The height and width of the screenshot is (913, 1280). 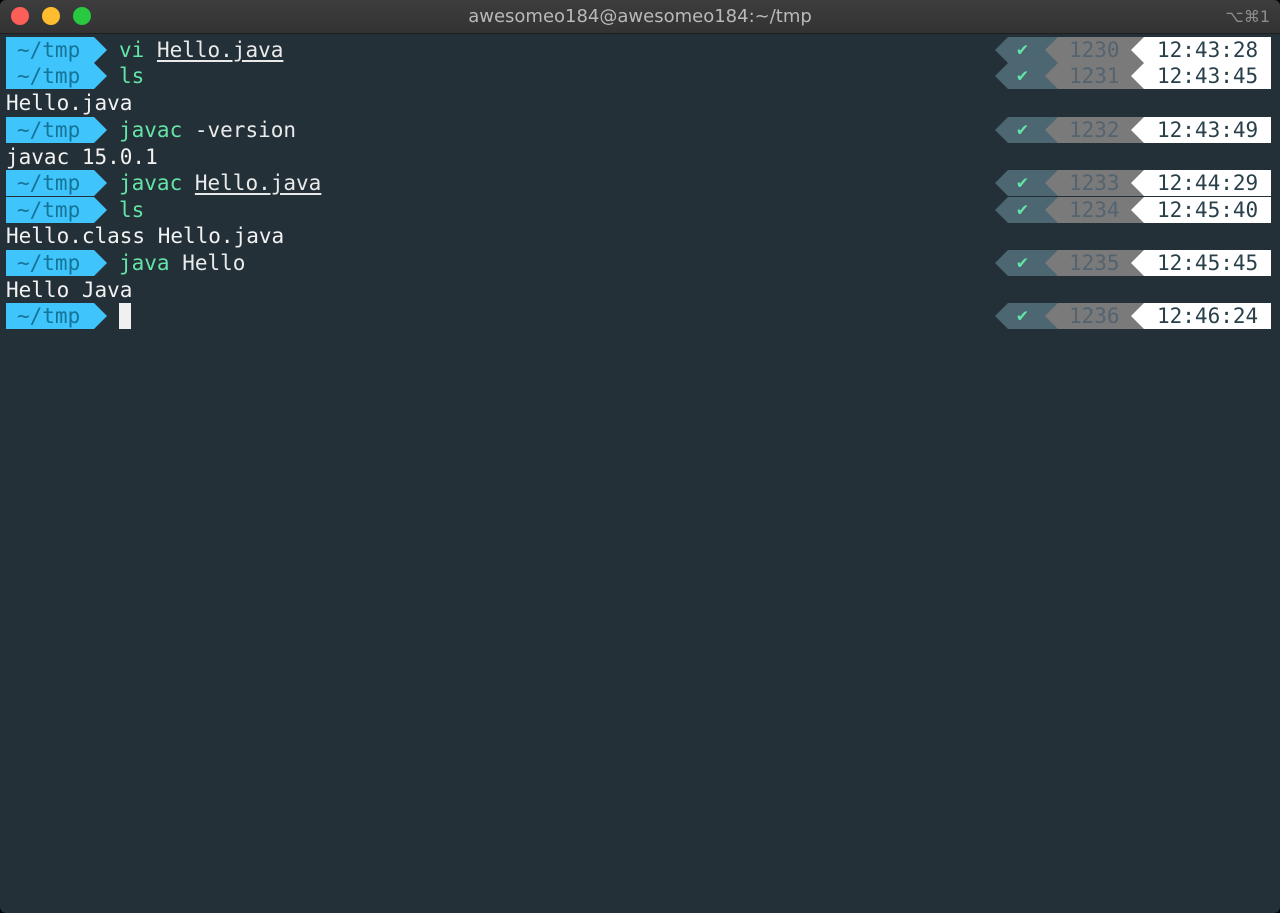 What do you see at coordinates (640, 290) in the screenshot?
I see `output-line: Hello Java` at bounding box center [640, 290].